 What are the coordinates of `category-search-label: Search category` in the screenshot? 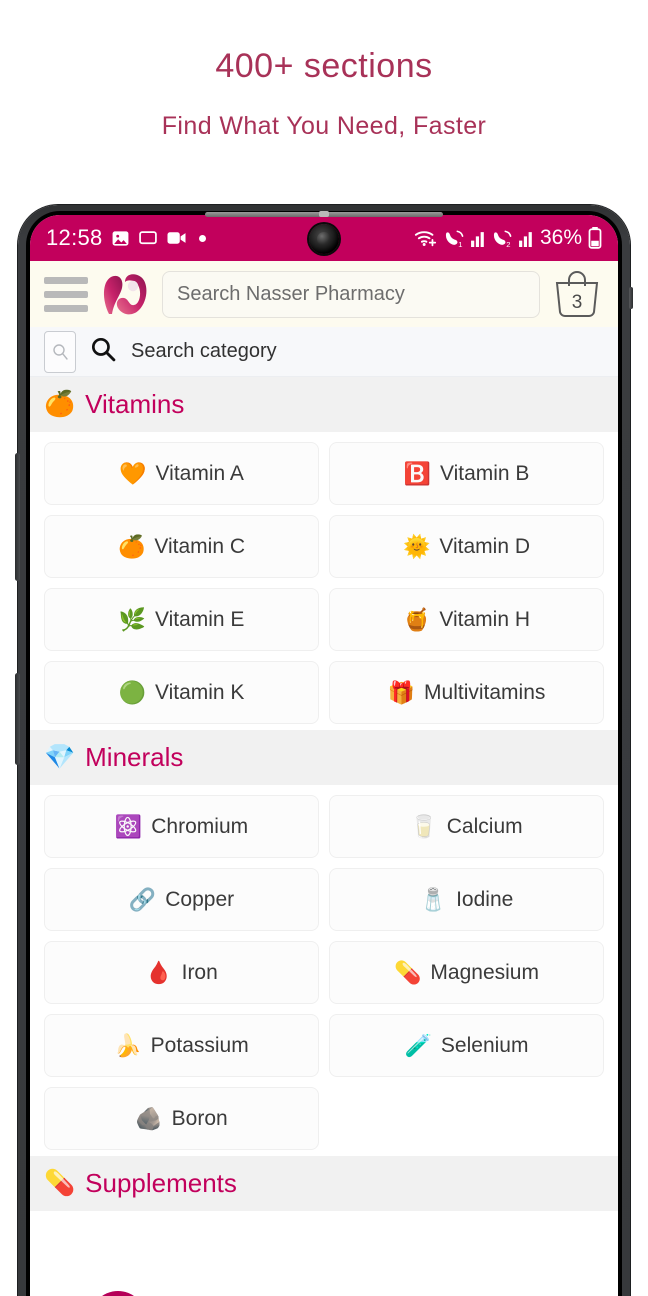 It's located at (204, 351).